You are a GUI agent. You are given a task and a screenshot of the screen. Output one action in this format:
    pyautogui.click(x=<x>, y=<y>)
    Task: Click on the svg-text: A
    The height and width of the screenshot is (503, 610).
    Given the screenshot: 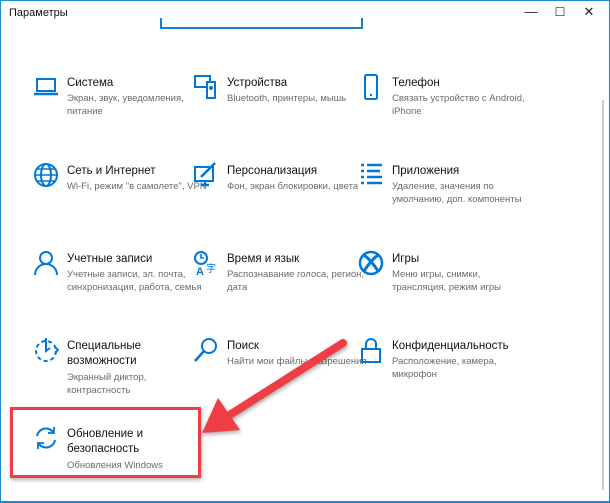 What is the action you would take?
    pyautogui.click(x=200, y=271)
    